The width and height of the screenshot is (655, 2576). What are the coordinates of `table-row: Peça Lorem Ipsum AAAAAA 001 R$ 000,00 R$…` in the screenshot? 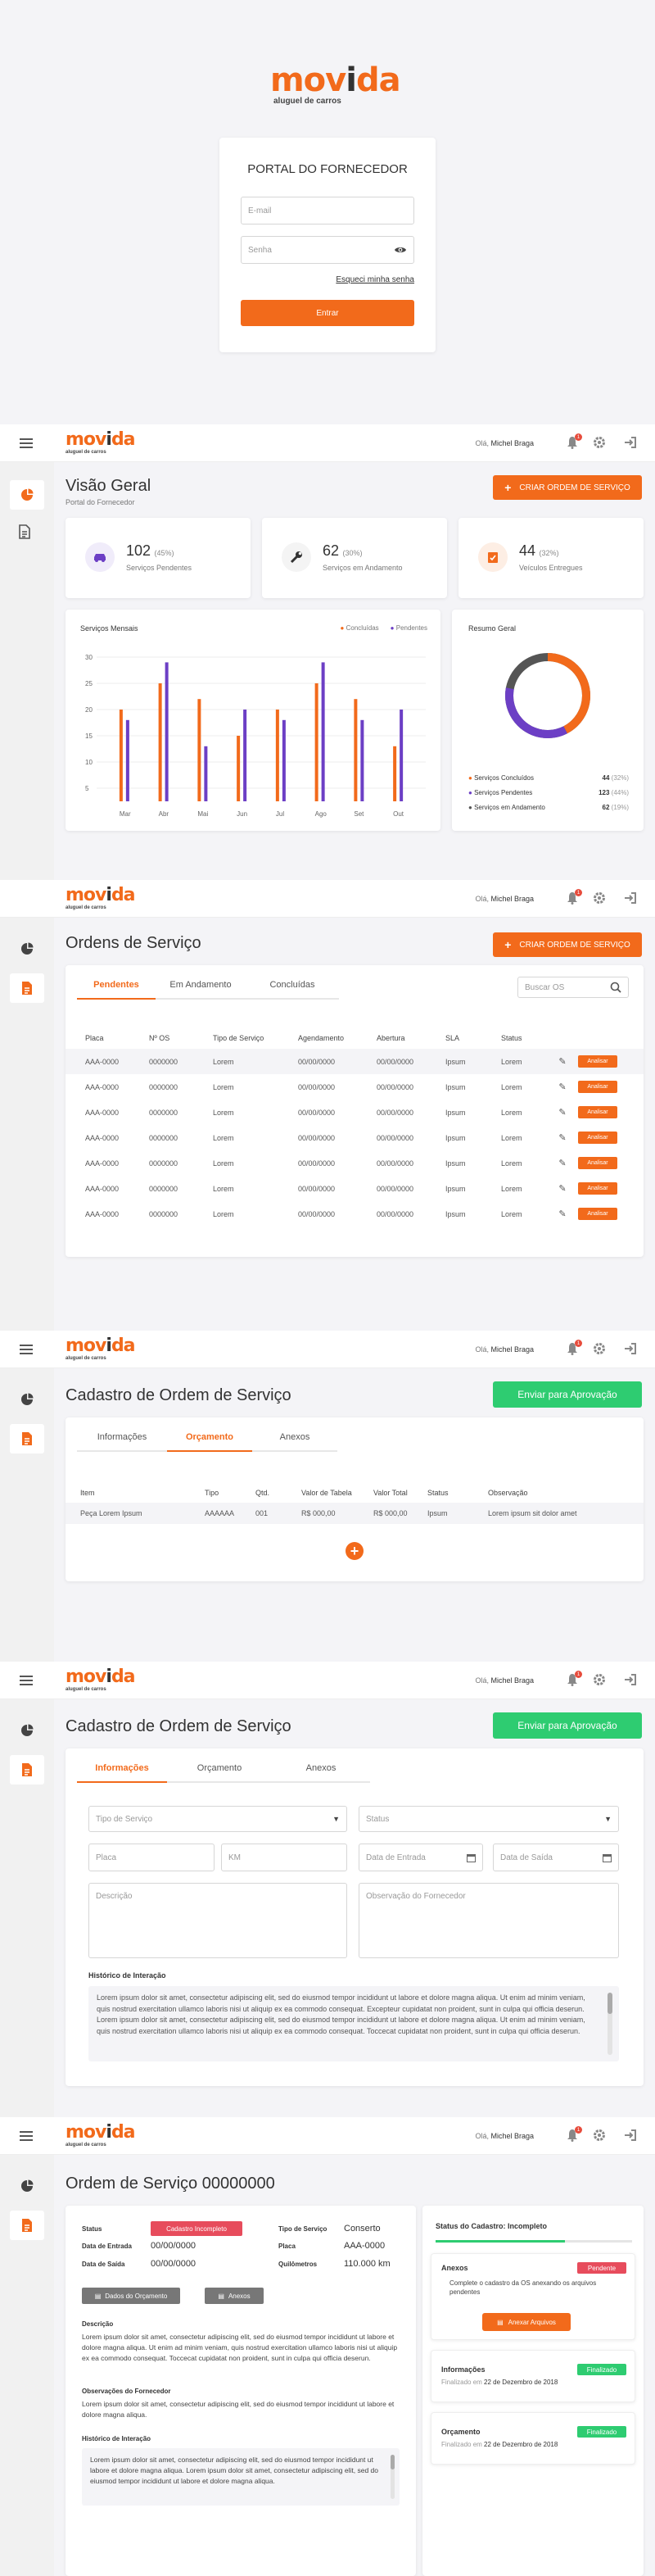 It's located at (355, 1513).